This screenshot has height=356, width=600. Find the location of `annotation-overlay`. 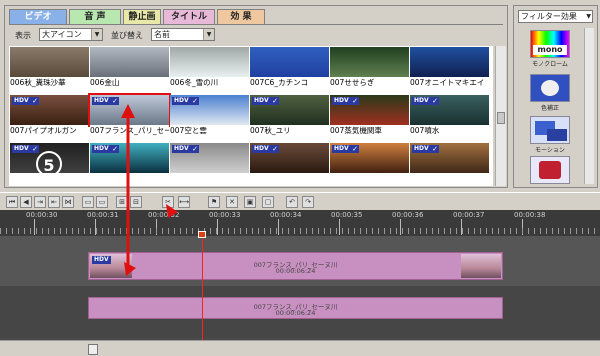

annotation-overlay is located at coordinates (149, 190).